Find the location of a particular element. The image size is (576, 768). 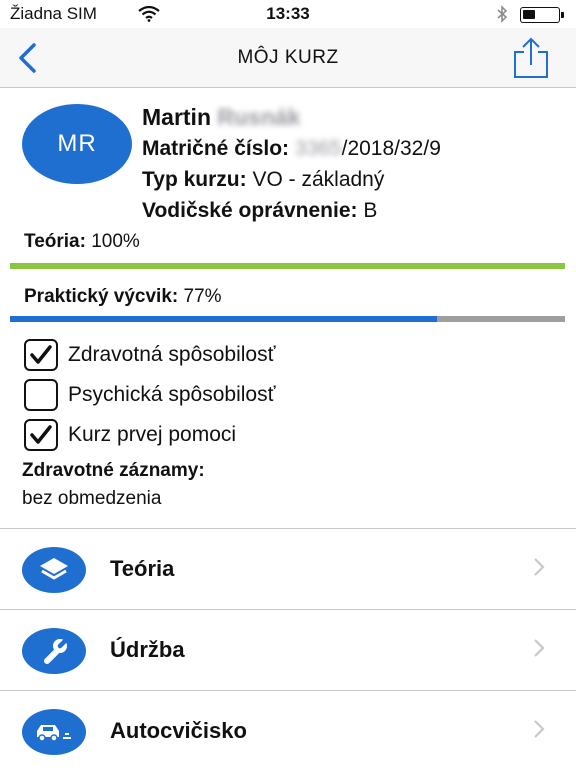

page-title: MÔJ KURZ is located at coordinates (288, 57).